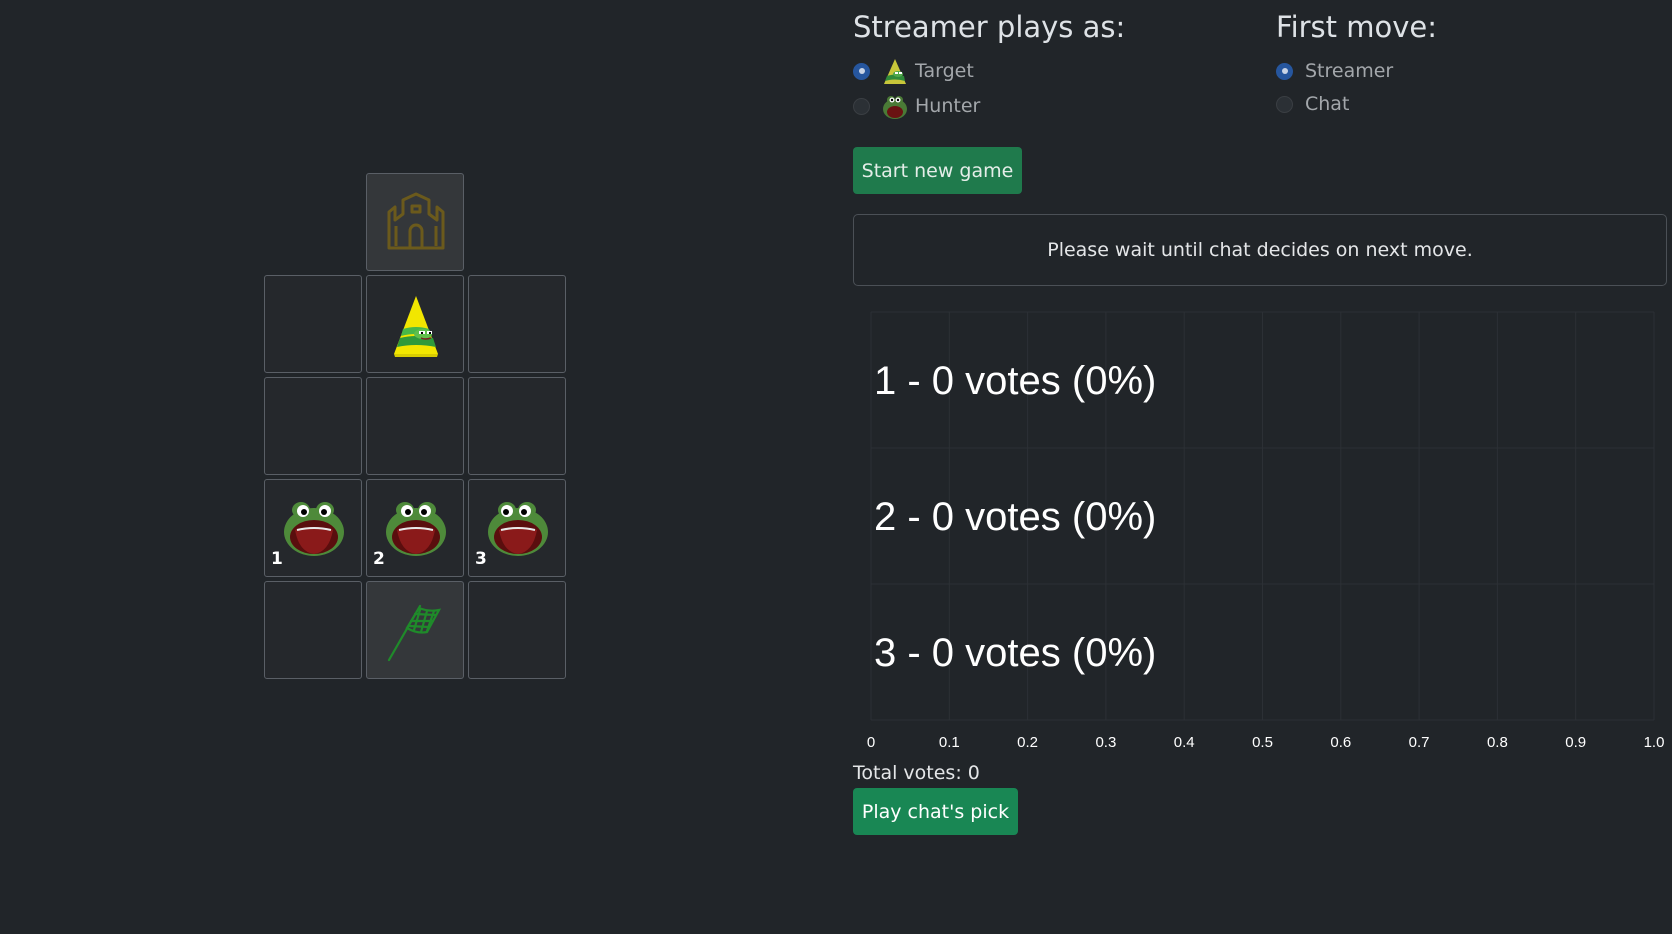  What do you see at coordinates (1654, 742) in the screenshot?
I see `chart-x-tick-label: 1.0` at bounding box center [1654, 742].